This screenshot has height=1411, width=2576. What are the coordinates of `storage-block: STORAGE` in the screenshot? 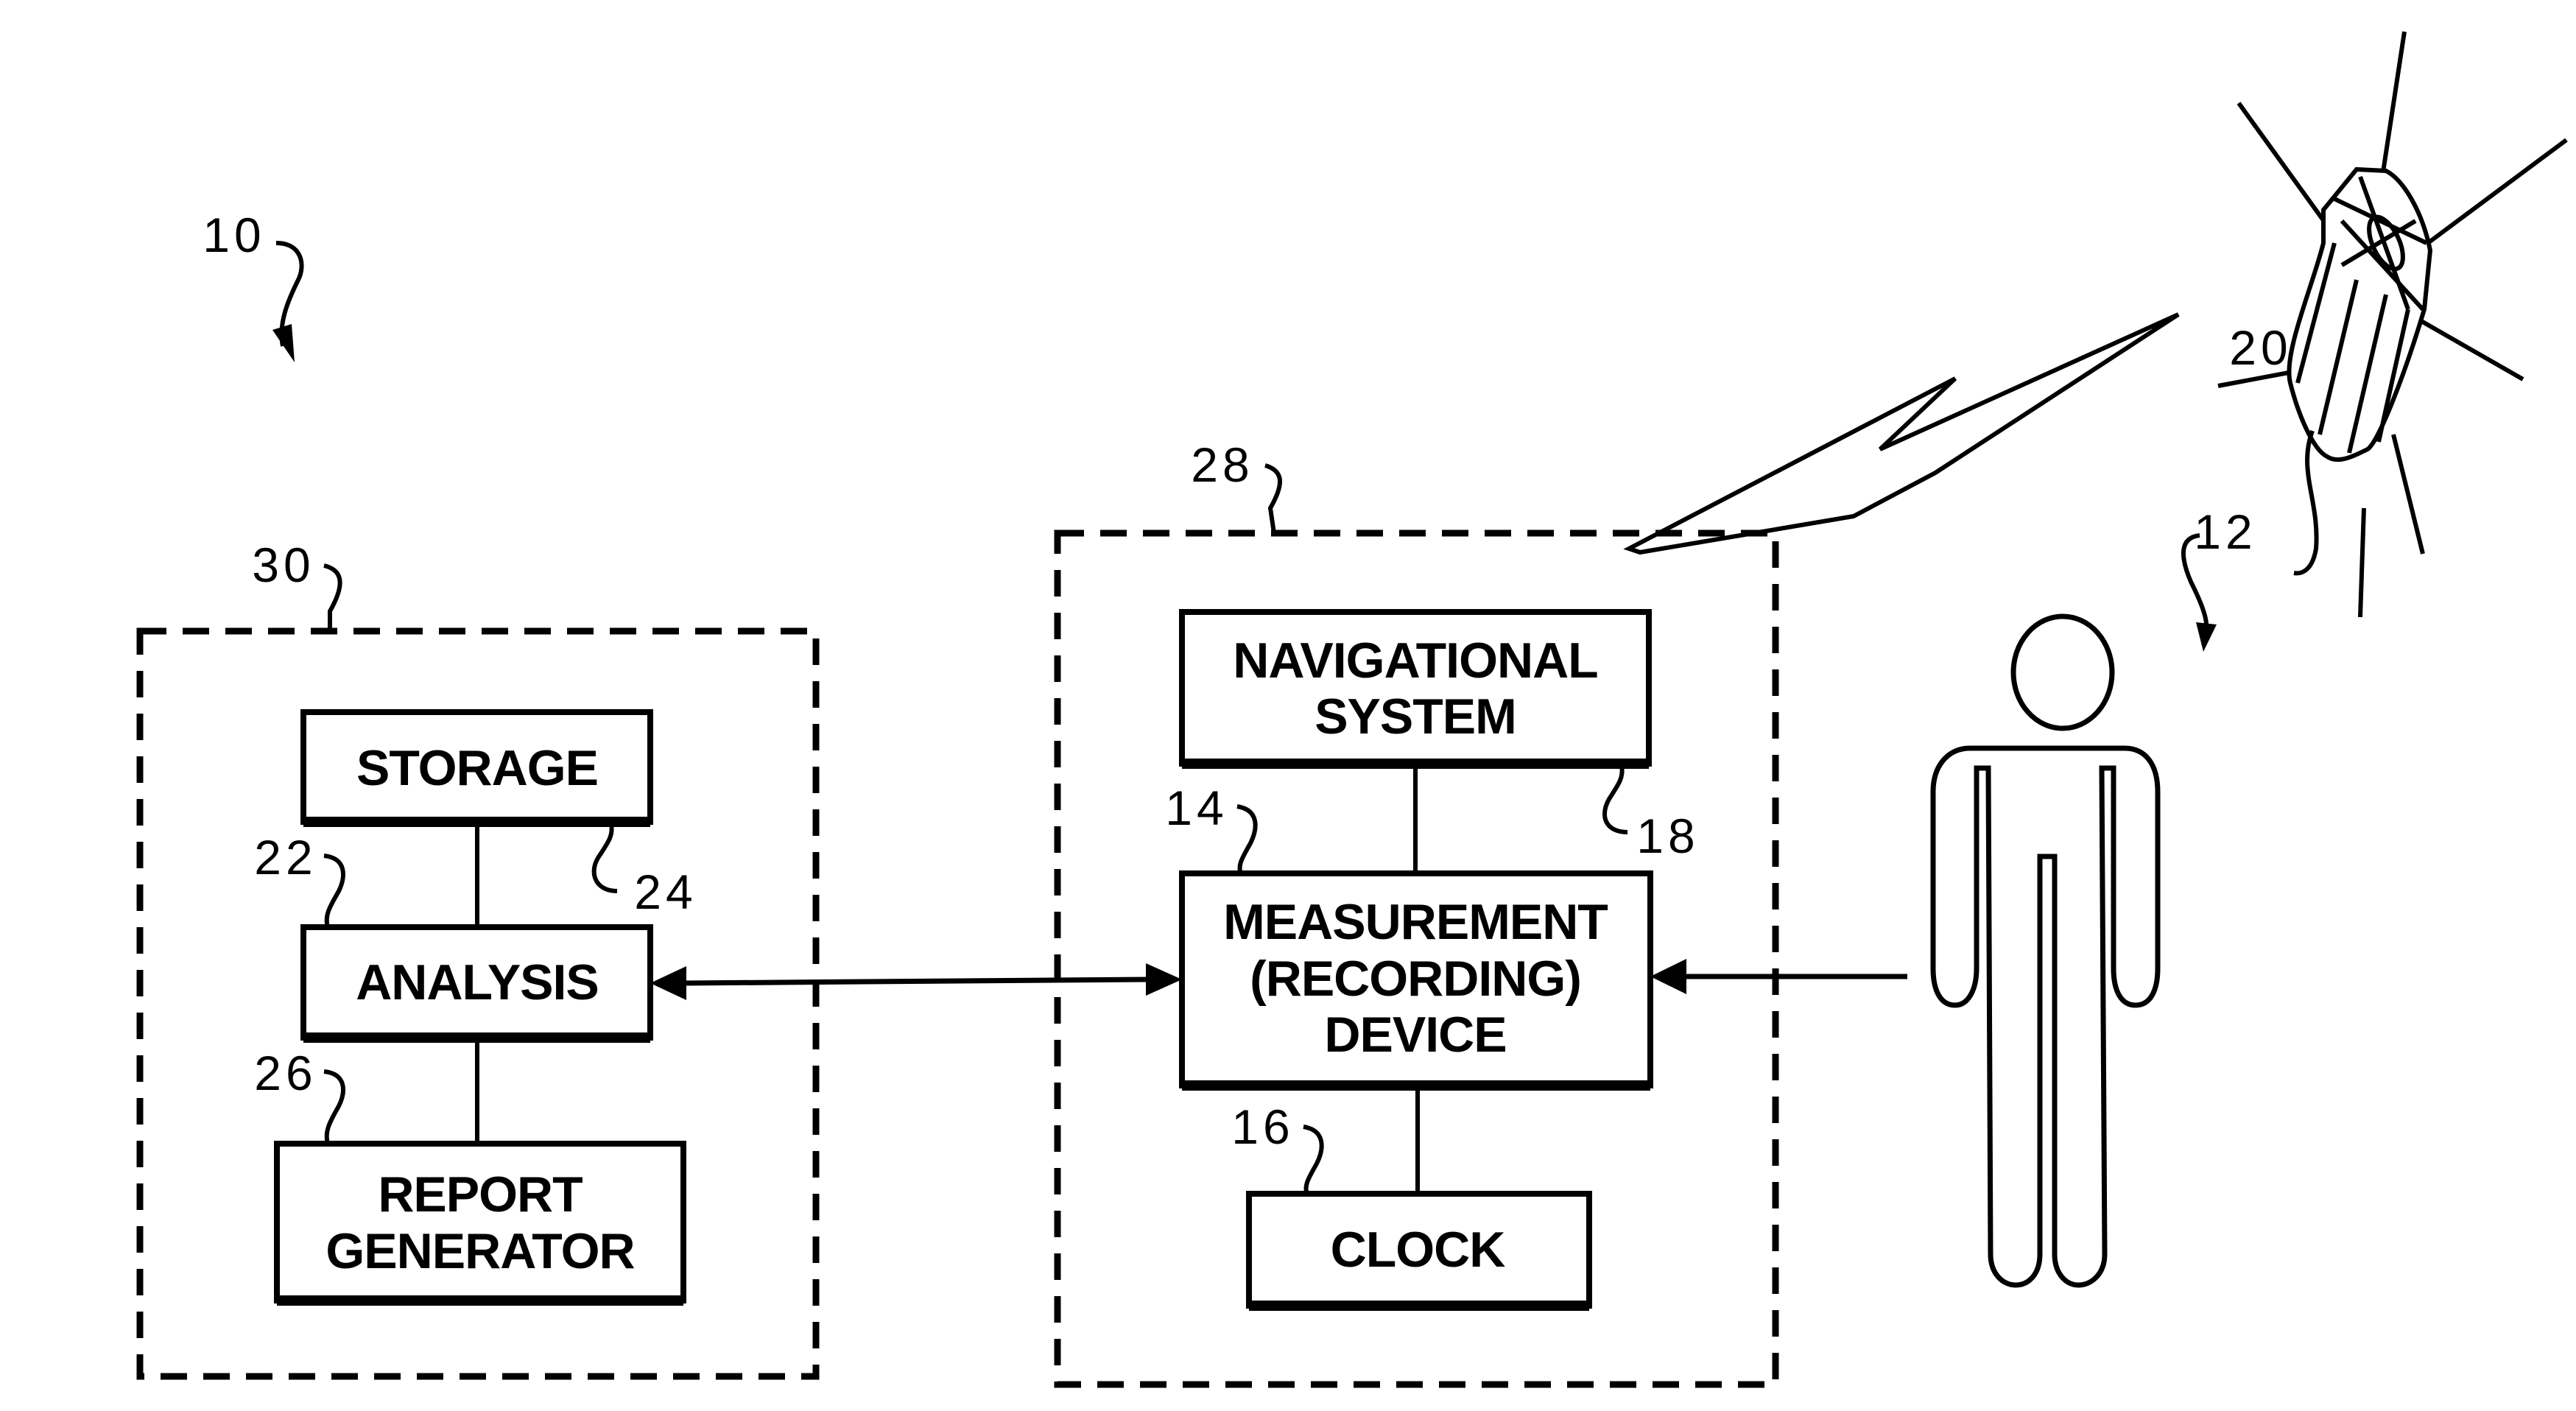 It's located at (476, 768).